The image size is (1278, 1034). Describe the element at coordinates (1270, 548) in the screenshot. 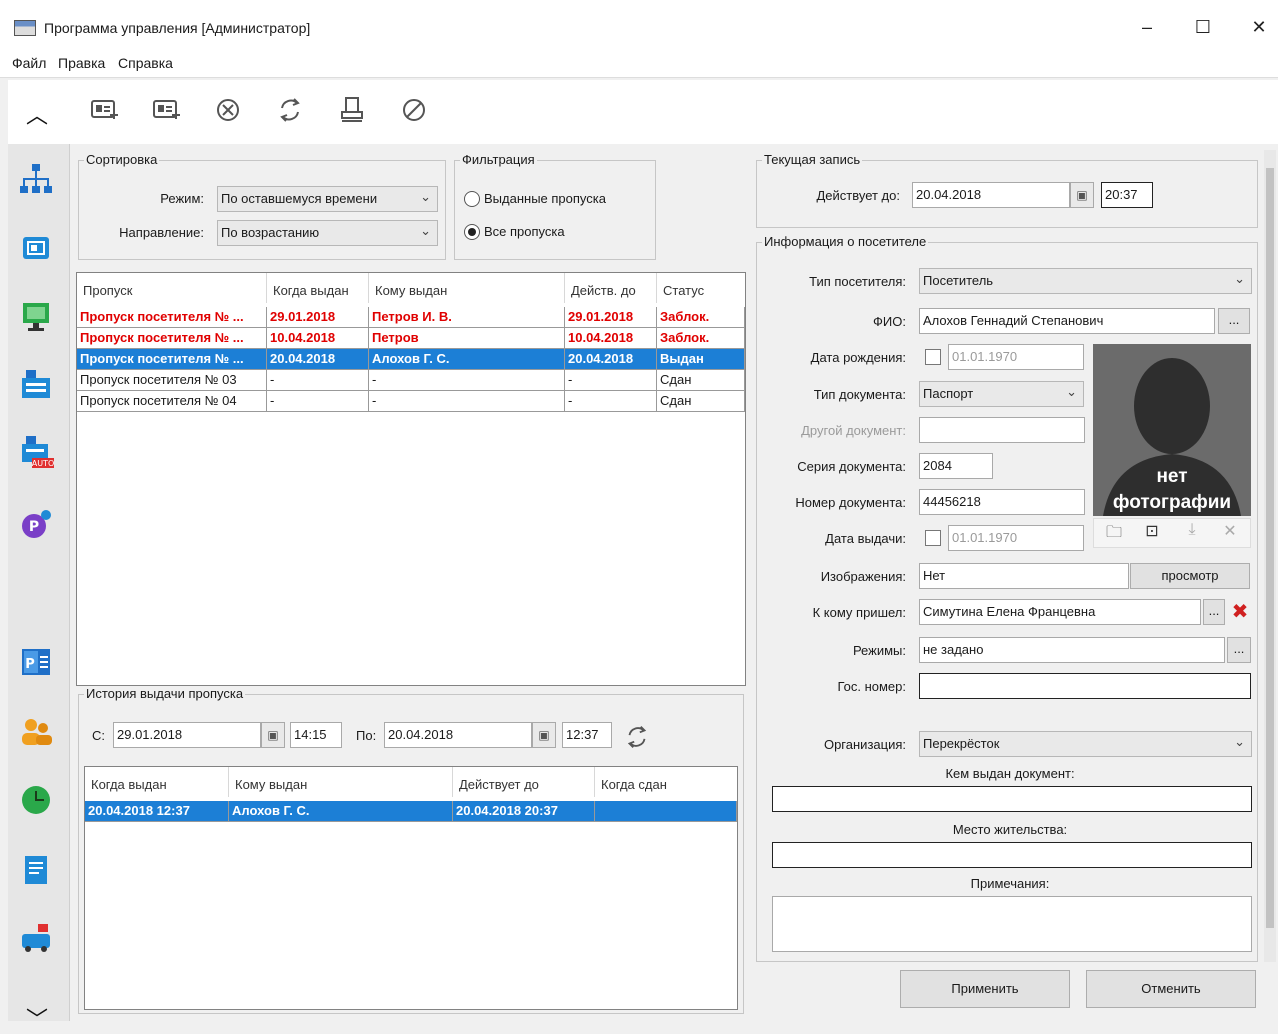

I see `scrollbar-thumb` at that location.